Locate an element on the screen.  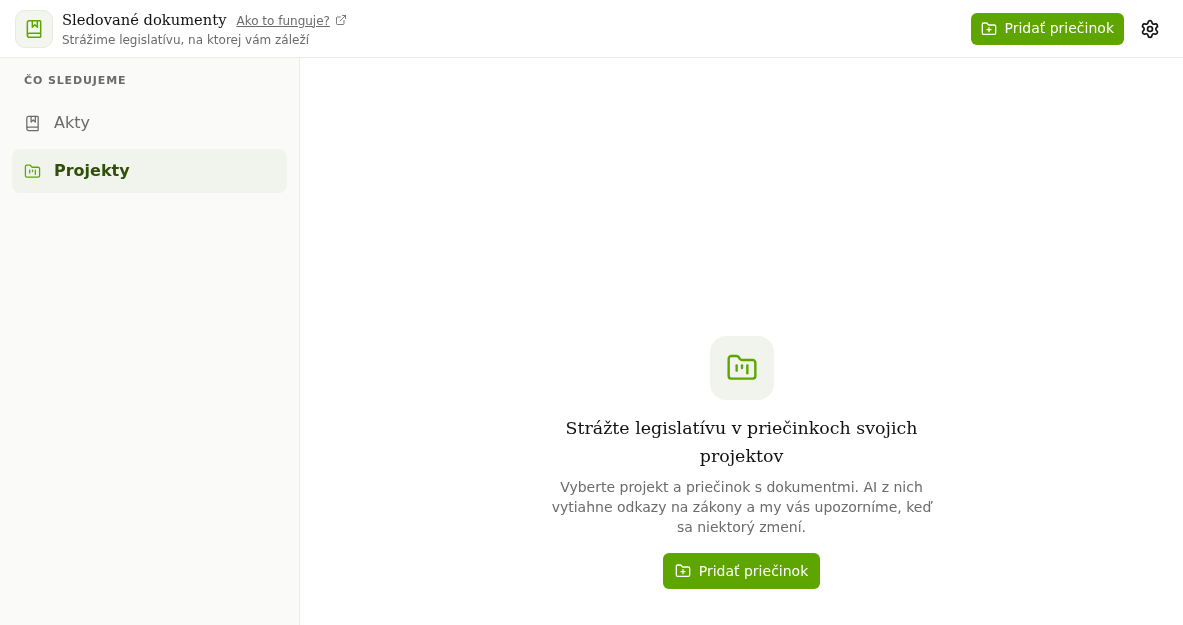
settings-icon is located at coordinates (1150, 28).